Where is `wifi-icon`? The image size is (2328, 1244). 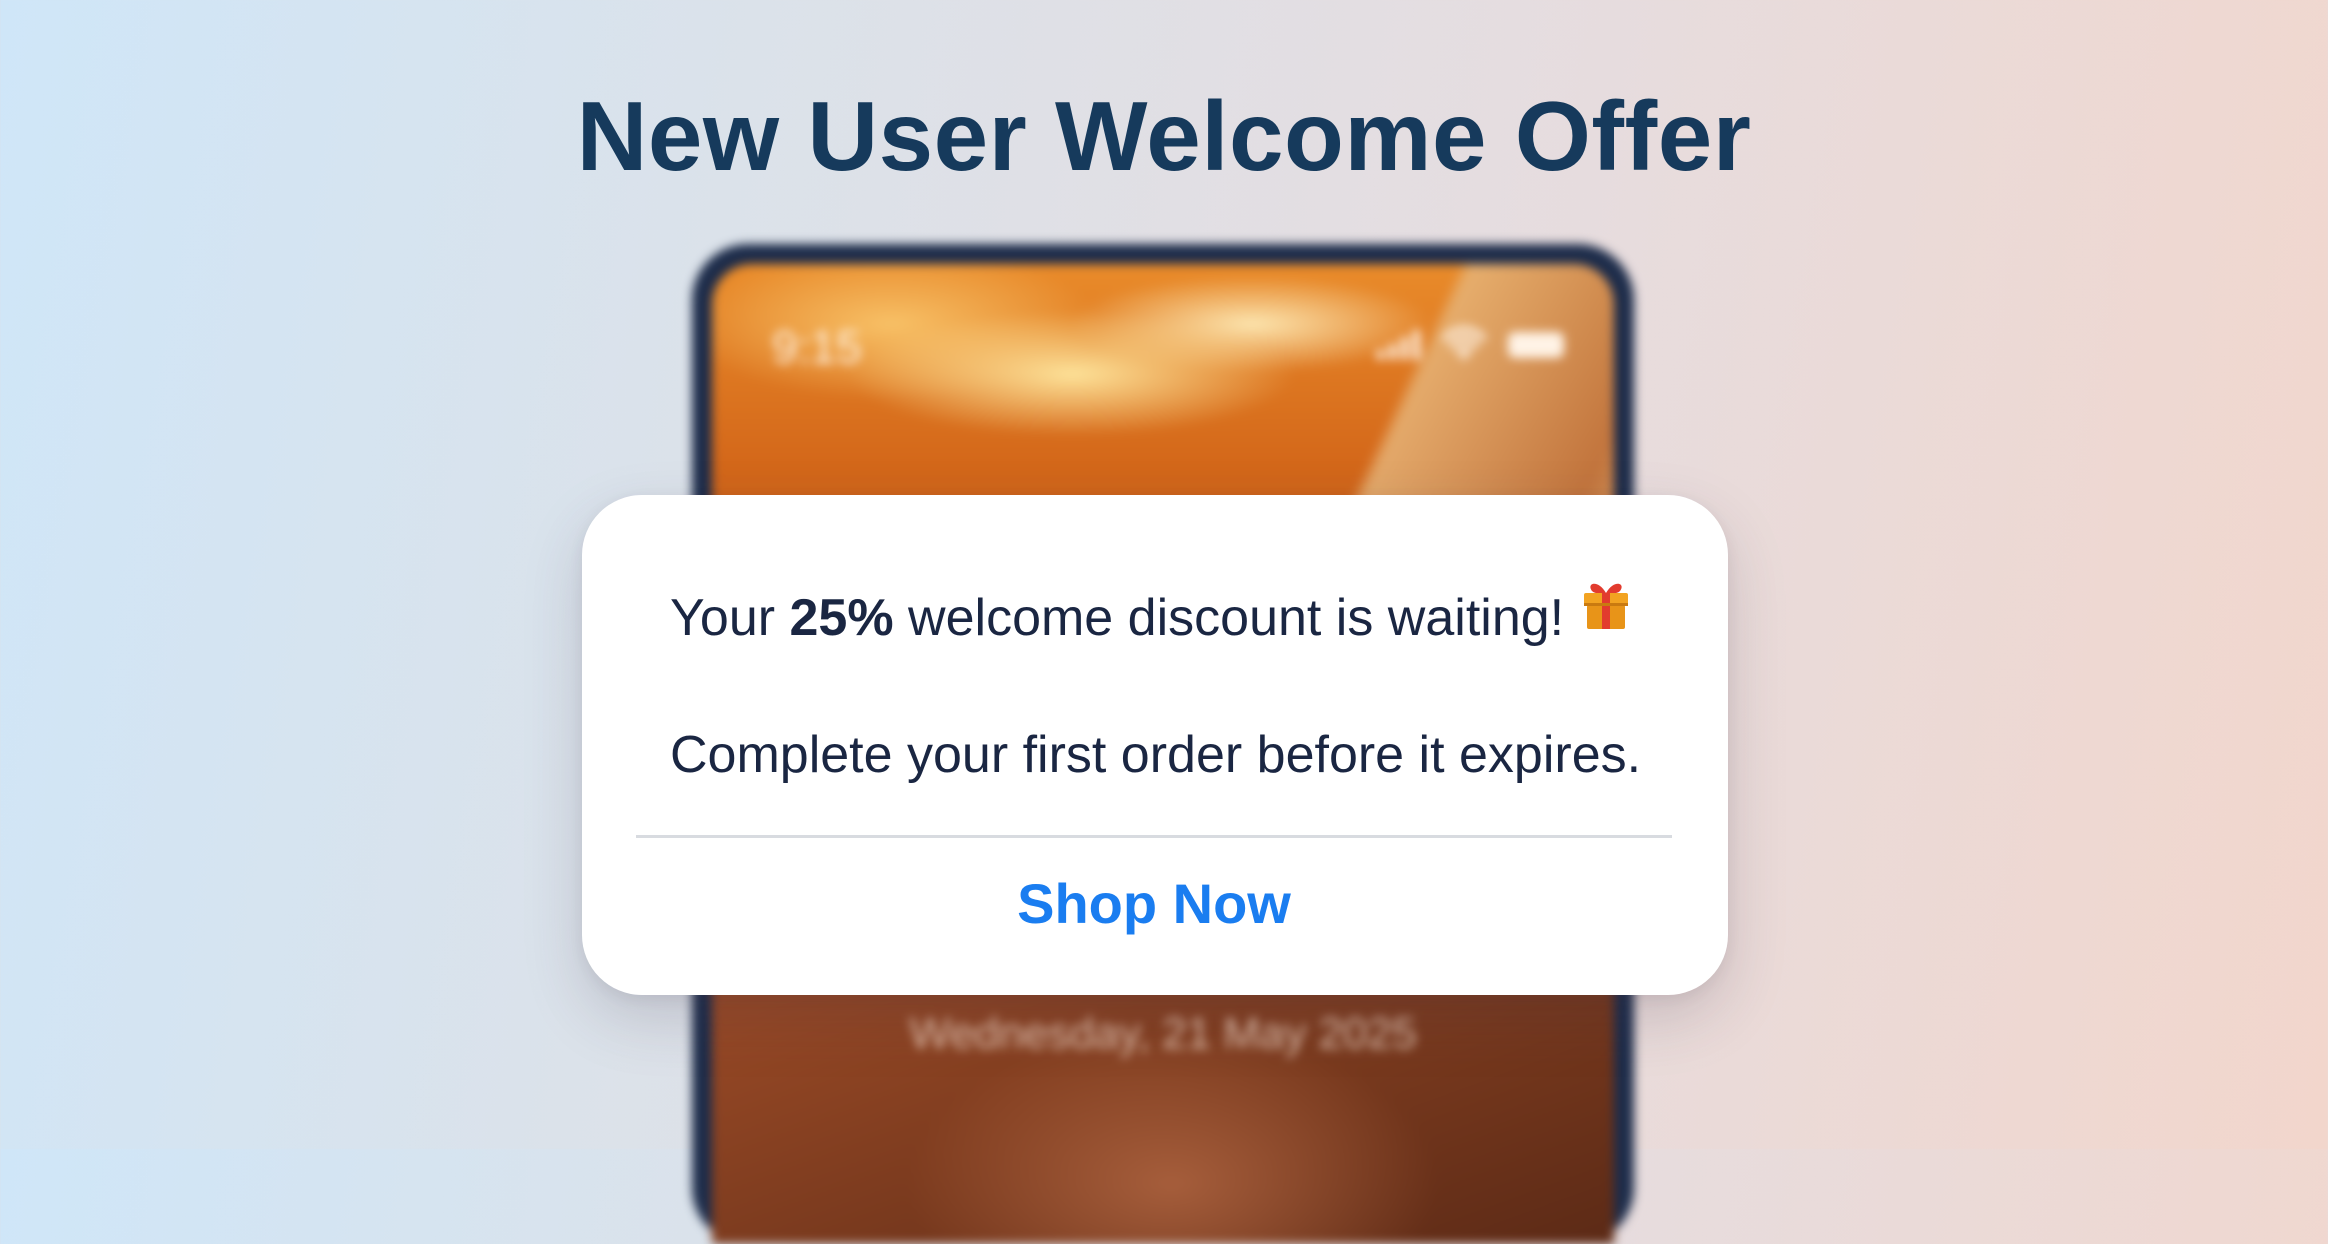
wifi-icon is located at coordinates (1464, 343).